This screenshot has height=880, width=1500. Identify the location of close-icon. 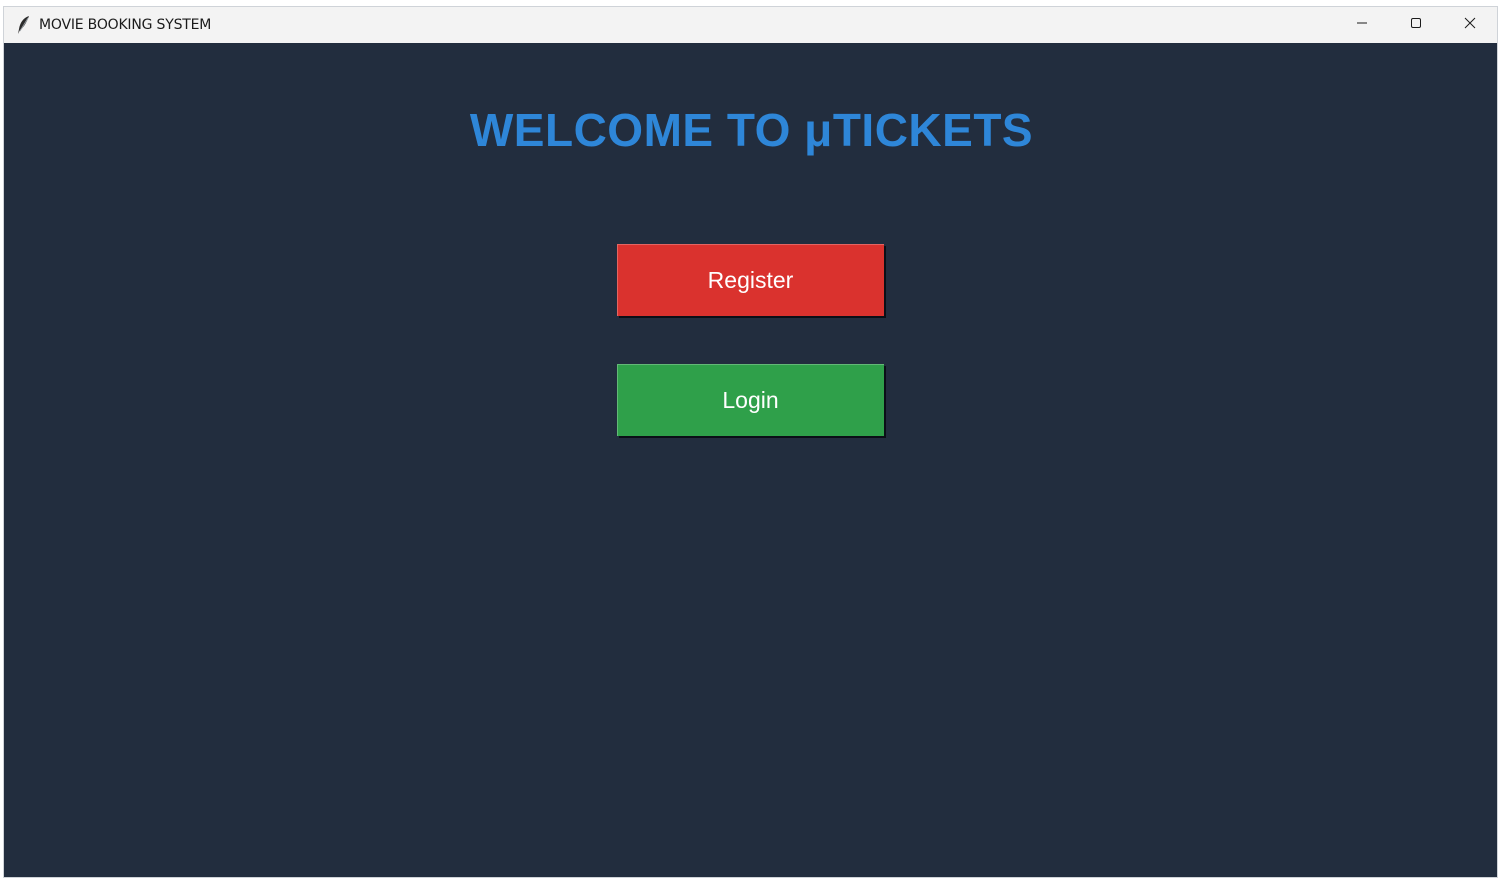
(1470, 25).